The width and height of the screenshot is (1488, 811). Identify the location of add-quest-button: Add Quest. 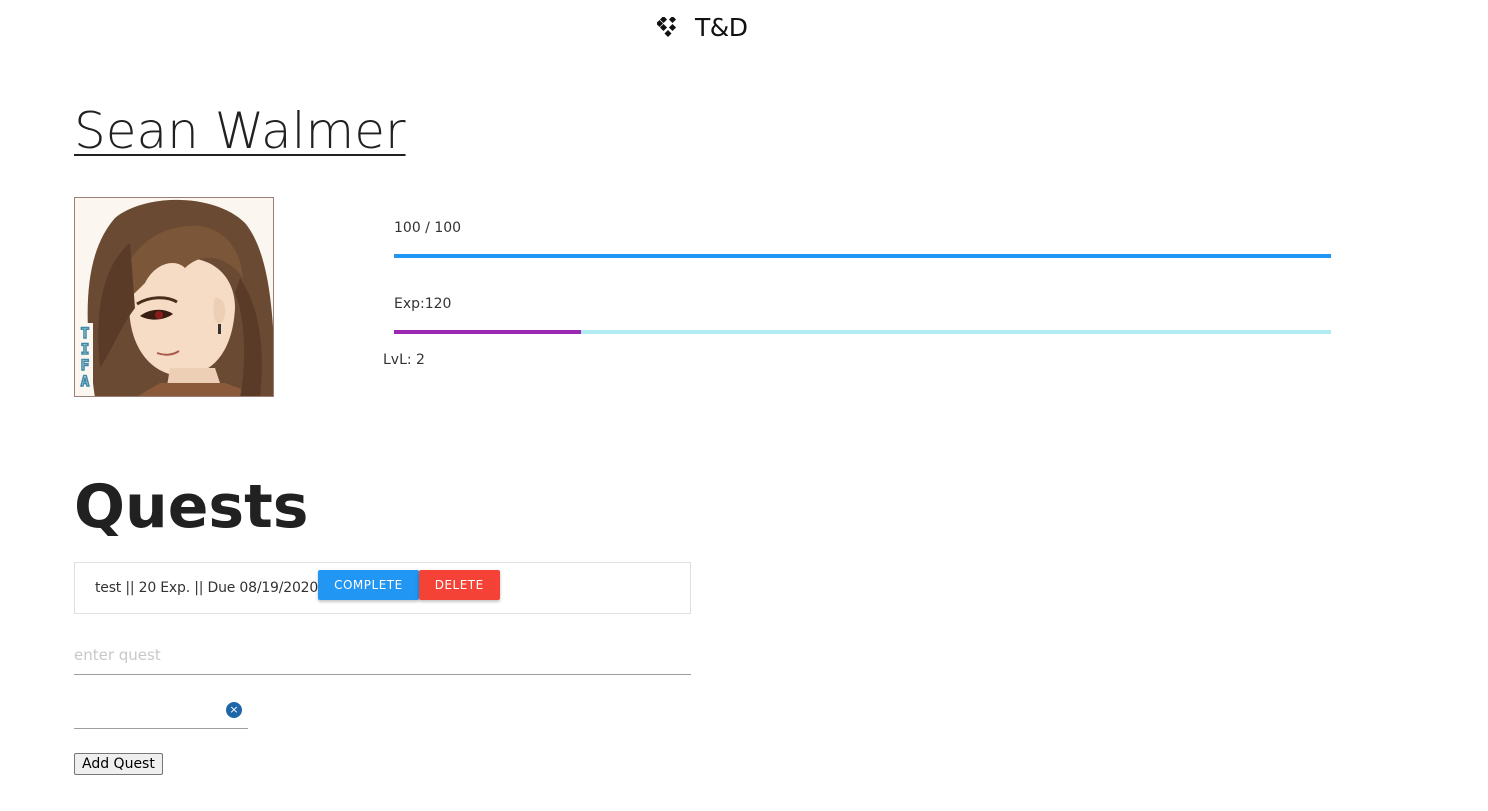
(118, 764).